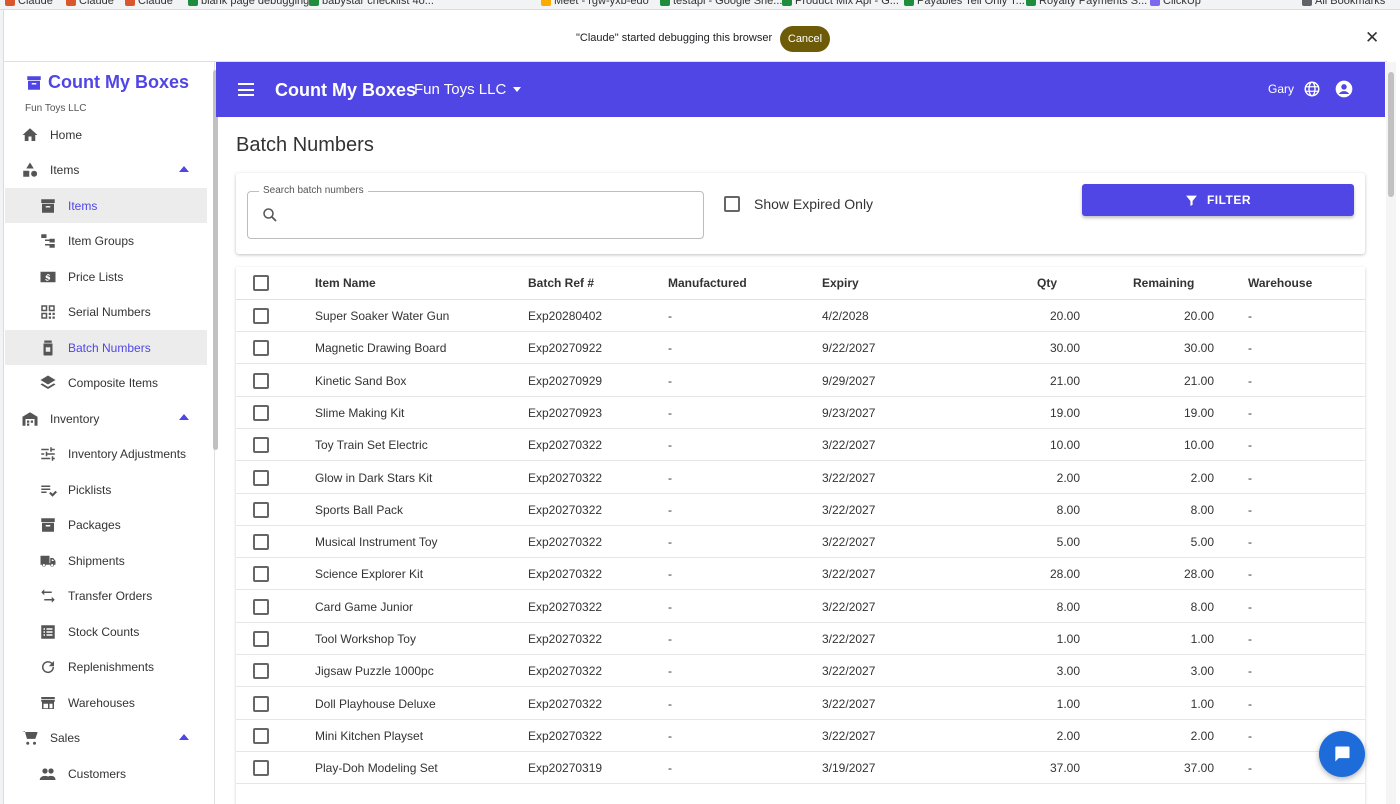 This screenshot has height=804, width=1400. I want to click on sidebar-item-shipments: Shipments, so click(106, 560).